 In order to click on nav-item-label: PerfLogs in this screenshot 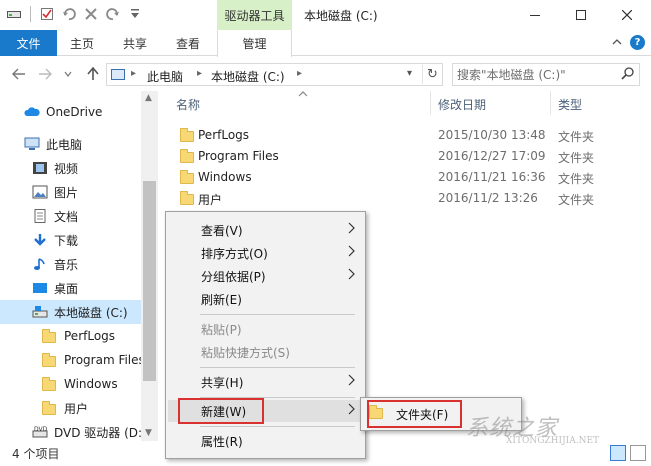, I will do `click(90, 336)`.